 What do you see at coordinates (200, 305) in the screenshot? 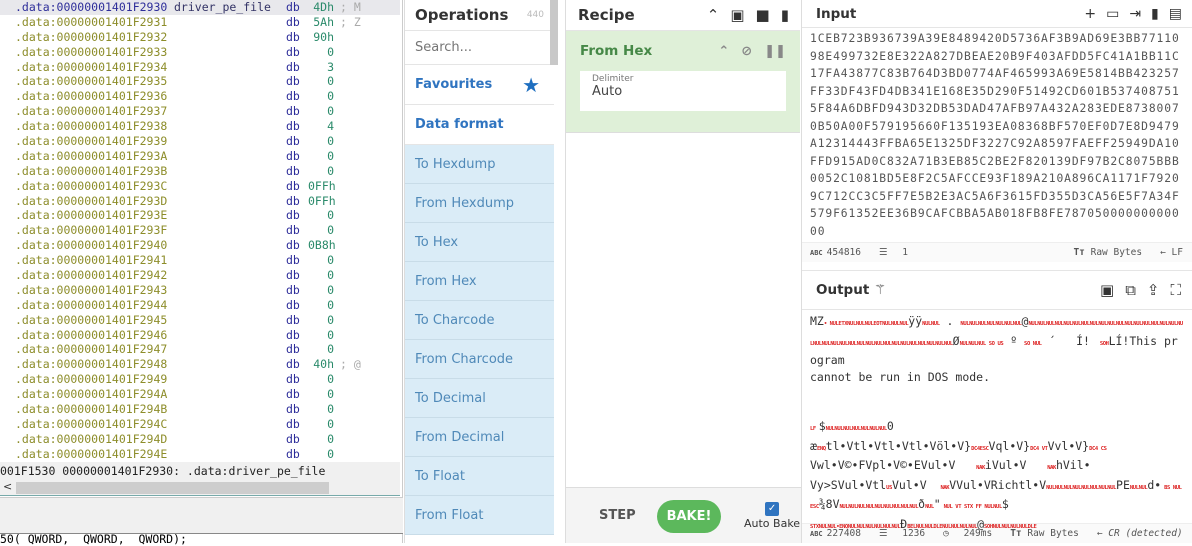
I see `listing-row: .data:00000001401F2944 db 0` at bounding box center [200, 305].